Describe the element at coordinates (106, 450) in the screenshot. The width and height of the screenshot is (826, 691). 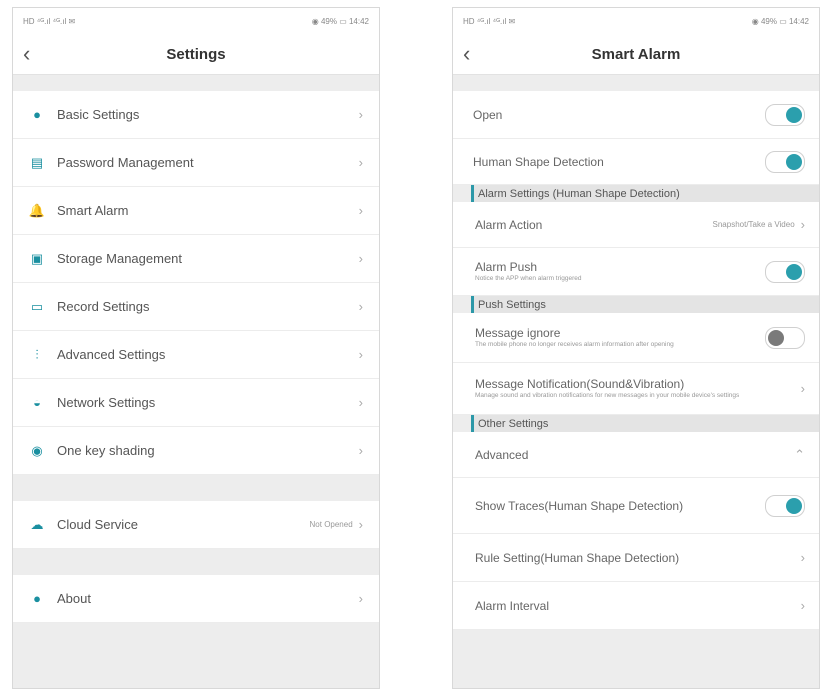
I see `settings-item-label: One key shading` at that location.